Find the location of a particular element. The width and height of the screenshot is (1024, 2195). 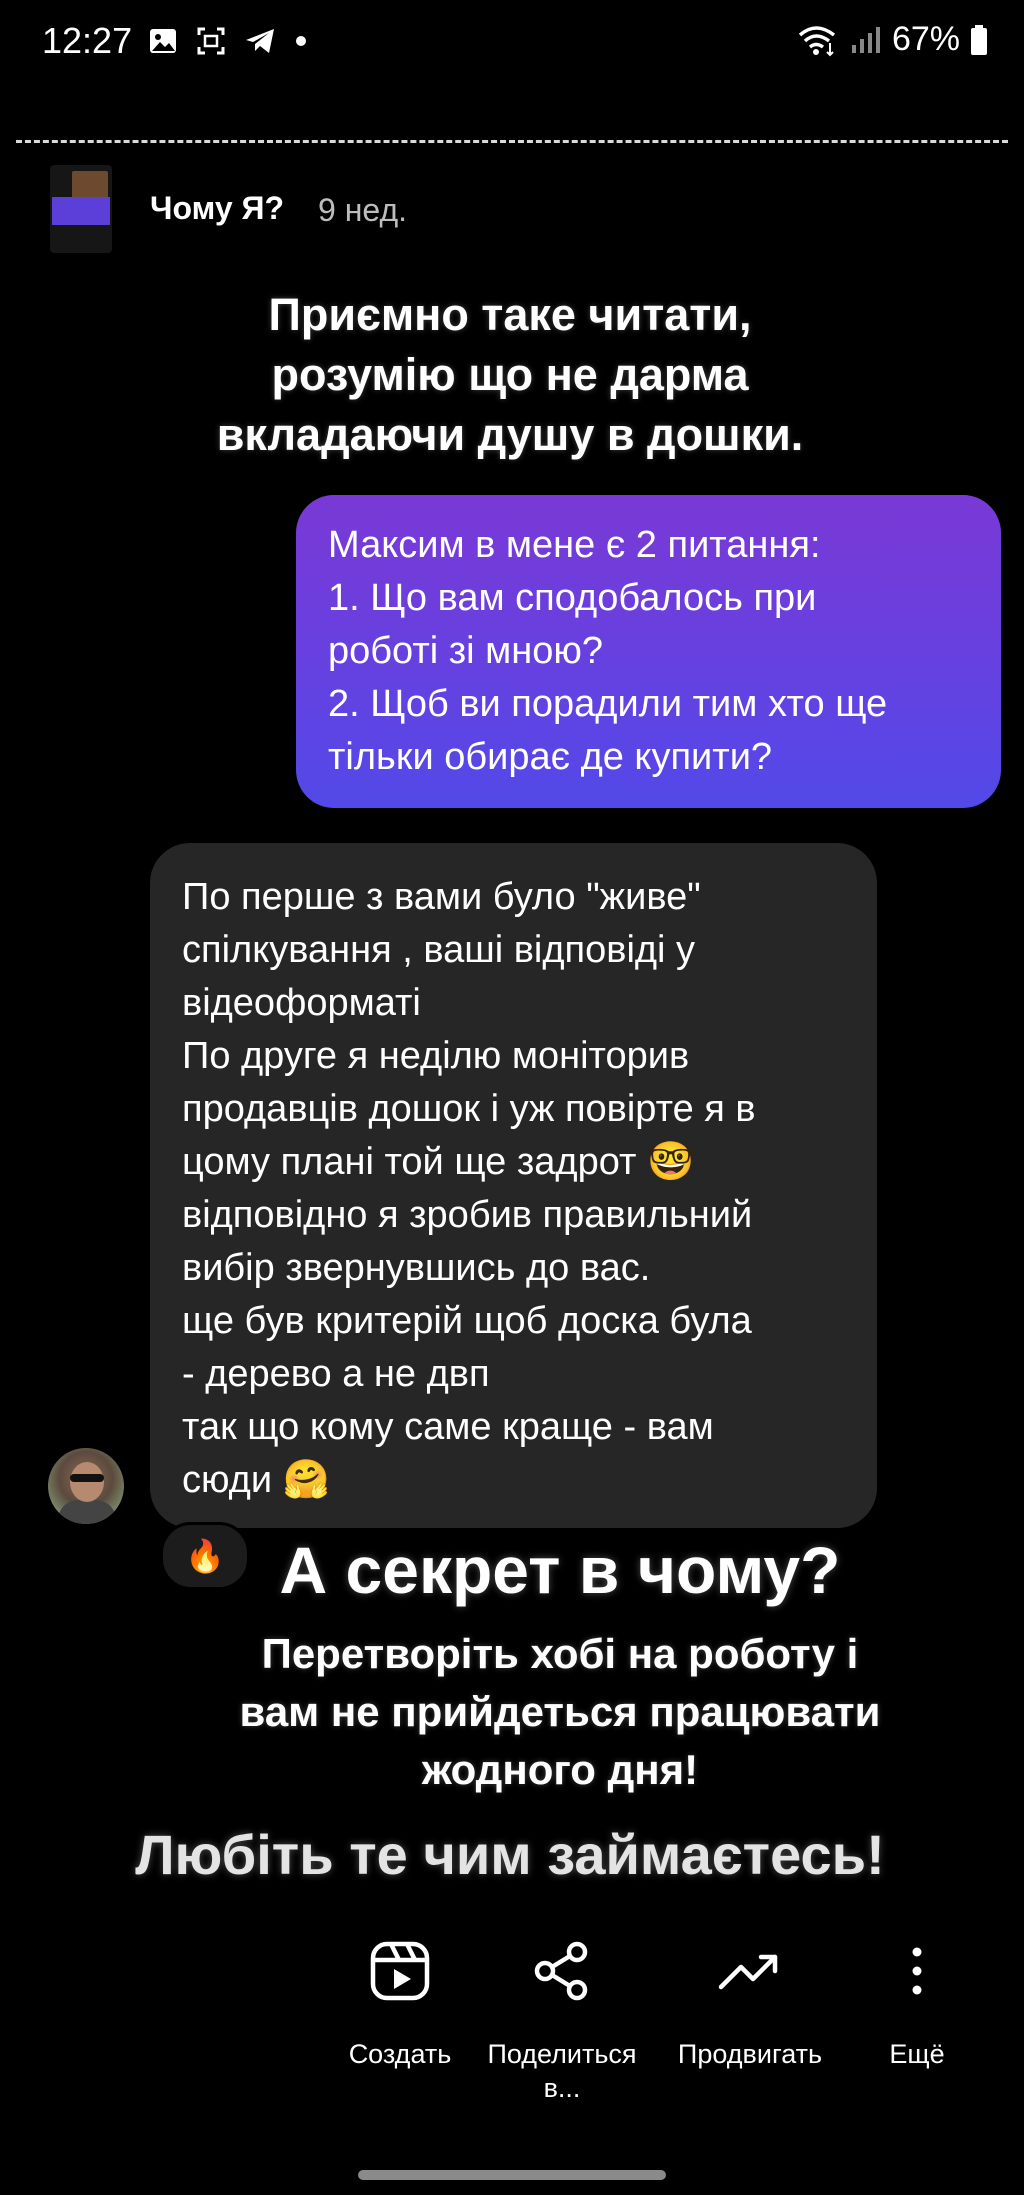

create-button: Создать is located at coordinates (400, 2003).